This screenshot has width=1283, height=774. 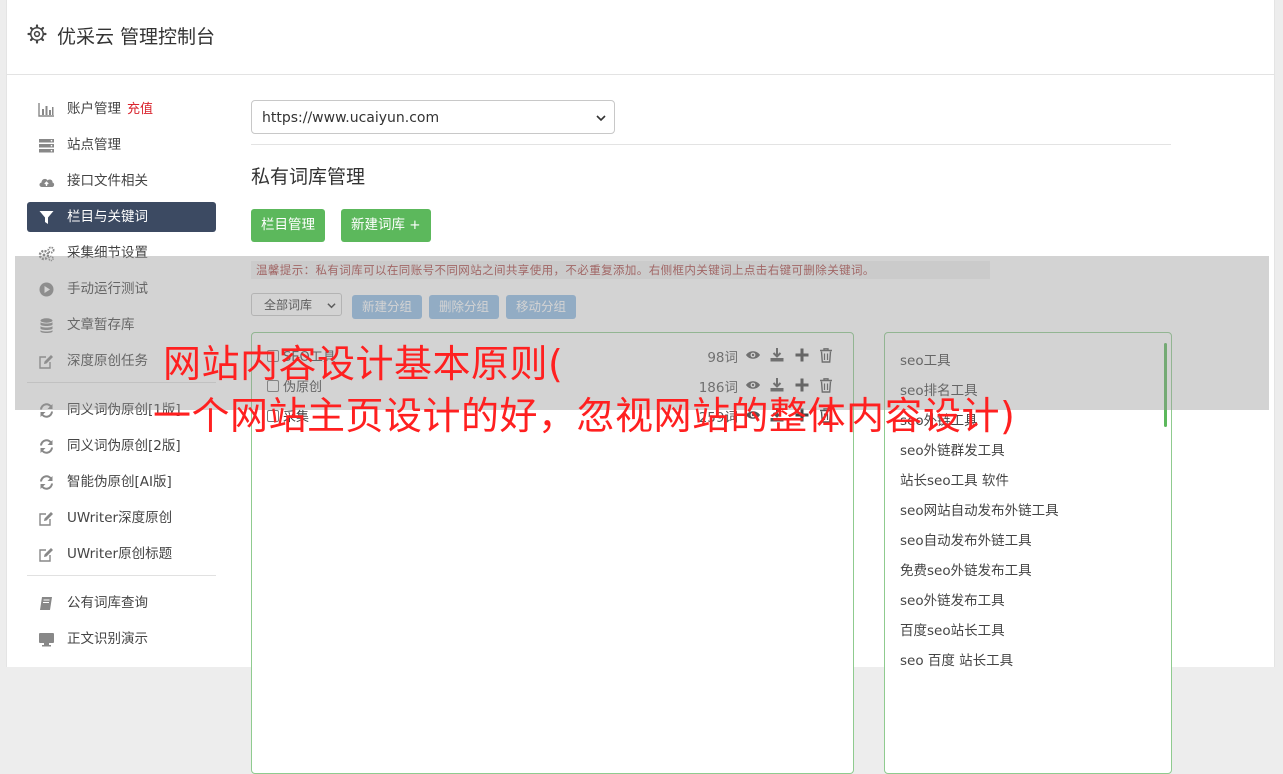 What do you see at coordinates (107, 217) in the screenshot?
I see `sidebar-item-label: 栏目与关键词` at bounding box center [107, 217].